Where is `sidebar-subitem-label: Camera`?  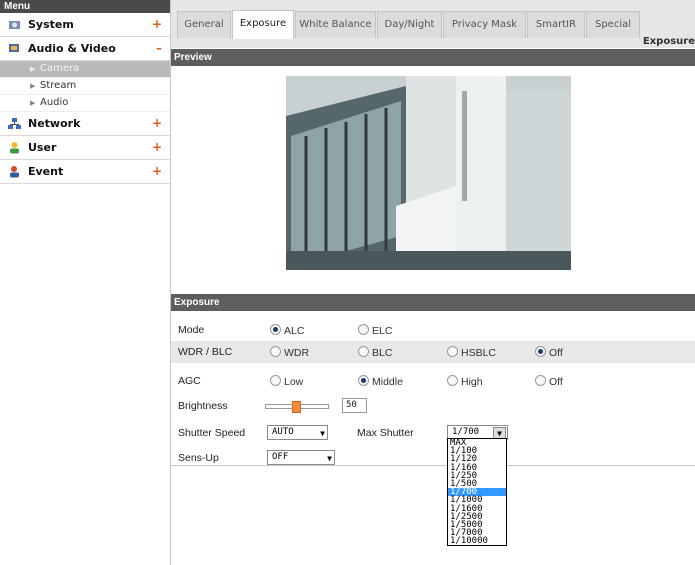
sidebar-subitem-label: Camera is located at coordinates (60, 68).